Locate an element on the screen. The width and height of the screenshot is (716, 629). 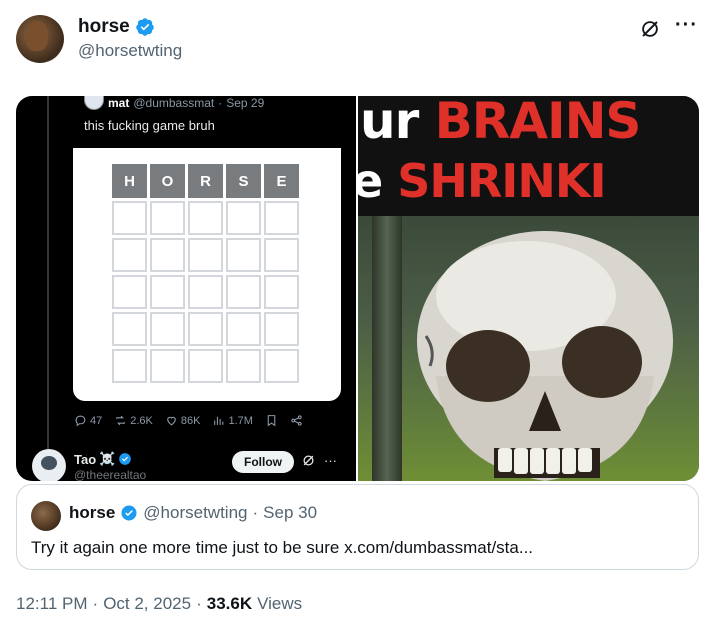
reply-icon is located at coordinates (80, 421).